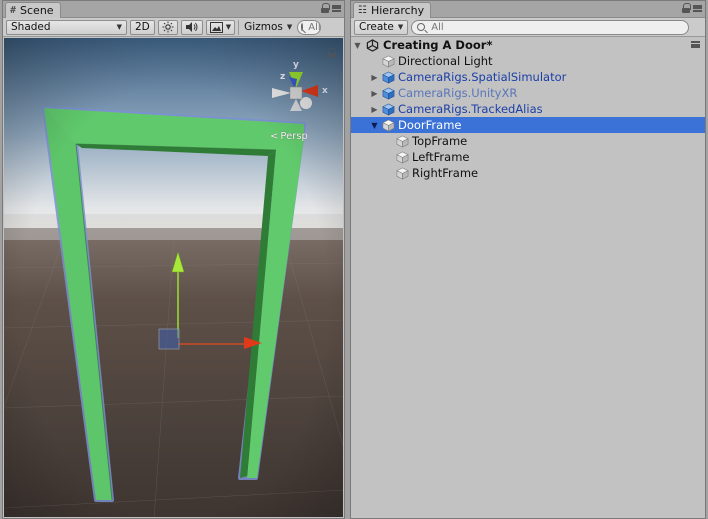 This screenshot has height=519, width=708. What do you see at coordinates (445, 61) in the screenshot?
I see `hierarchy-item-label: Directional Light` at bounding box center [445, 61].